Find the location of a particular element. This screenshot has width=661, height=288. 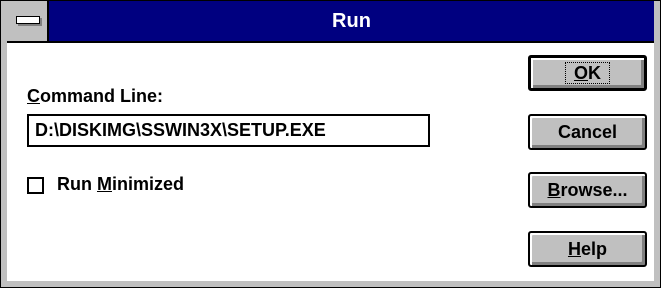

ok-button-label: K is located at coordinates (594, 73).